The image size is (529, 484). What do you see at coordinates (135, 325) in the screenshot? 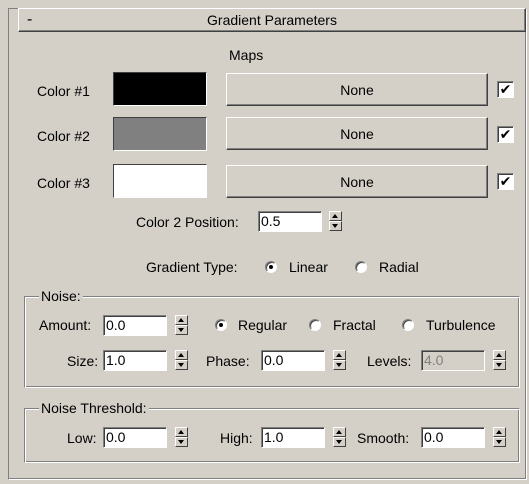
I see `noise-amount-input: 0.0` at bounding box center [135, 325].